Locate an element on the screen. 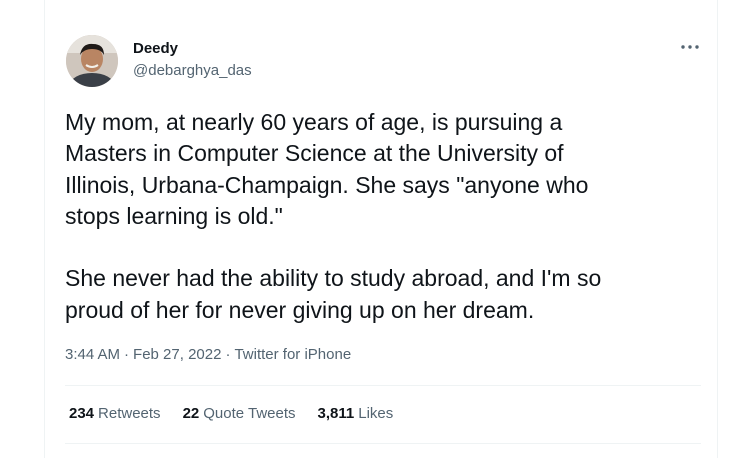 This screenshot has width=734, height=458. avatar is located at coordinates (92, 61).